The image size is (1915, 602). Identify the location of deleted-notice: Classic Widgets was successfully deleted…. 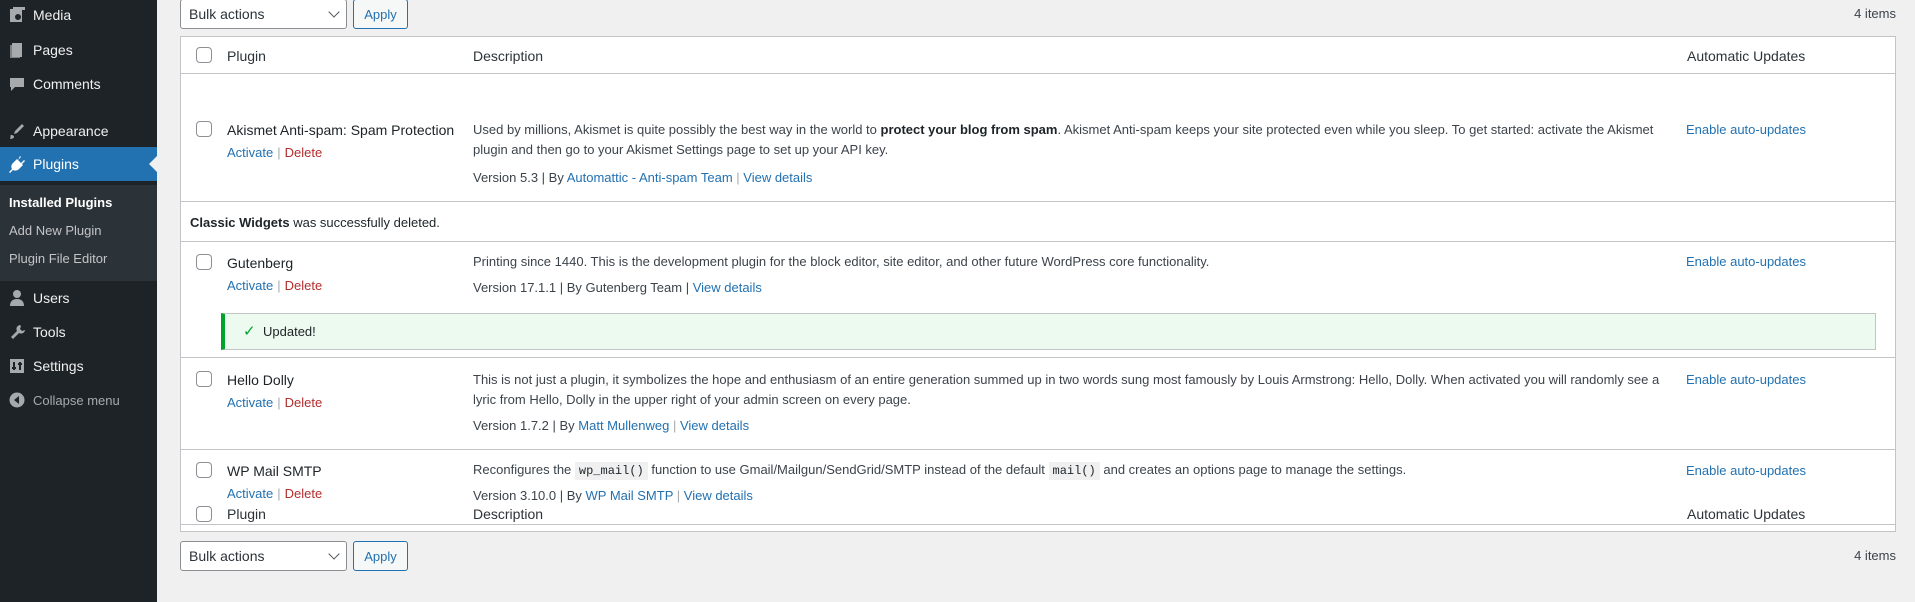
(315, 222).